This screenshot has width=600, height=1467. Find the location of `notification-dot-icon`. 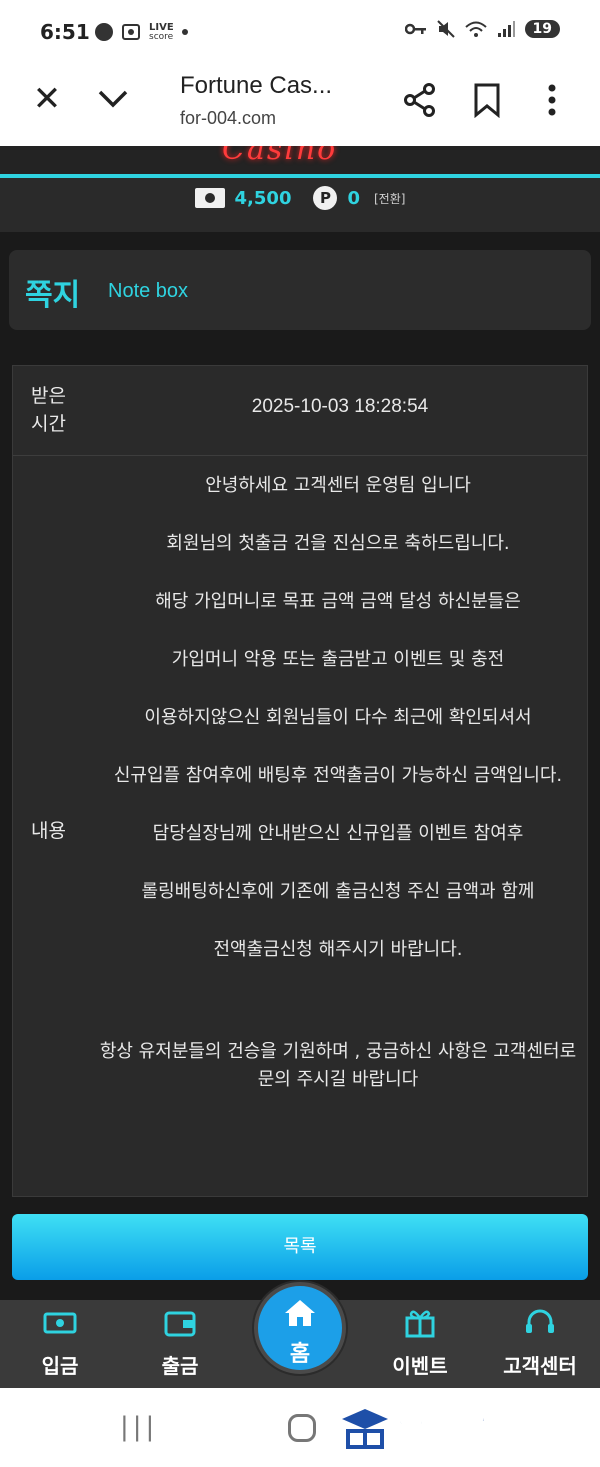

notification-dot-icon is located at coordinates (184, 32).